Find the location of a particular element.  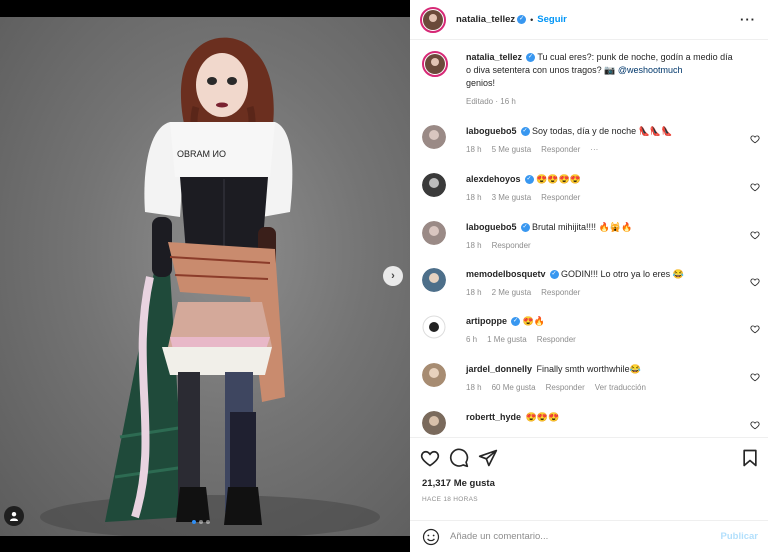

comment-text: GODIN!!! Lo otro ya lo eres is located at coordinates (616, 274).